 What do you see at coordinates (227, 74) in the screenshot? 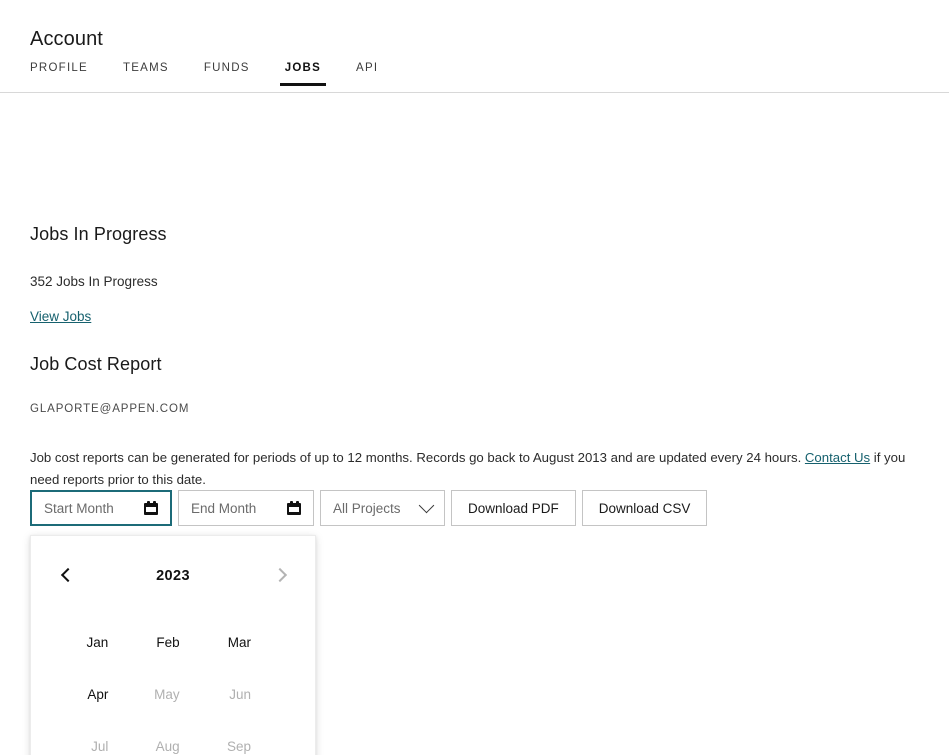
I see `tab-funds: FUNDS` at bounding box center [227, 74].